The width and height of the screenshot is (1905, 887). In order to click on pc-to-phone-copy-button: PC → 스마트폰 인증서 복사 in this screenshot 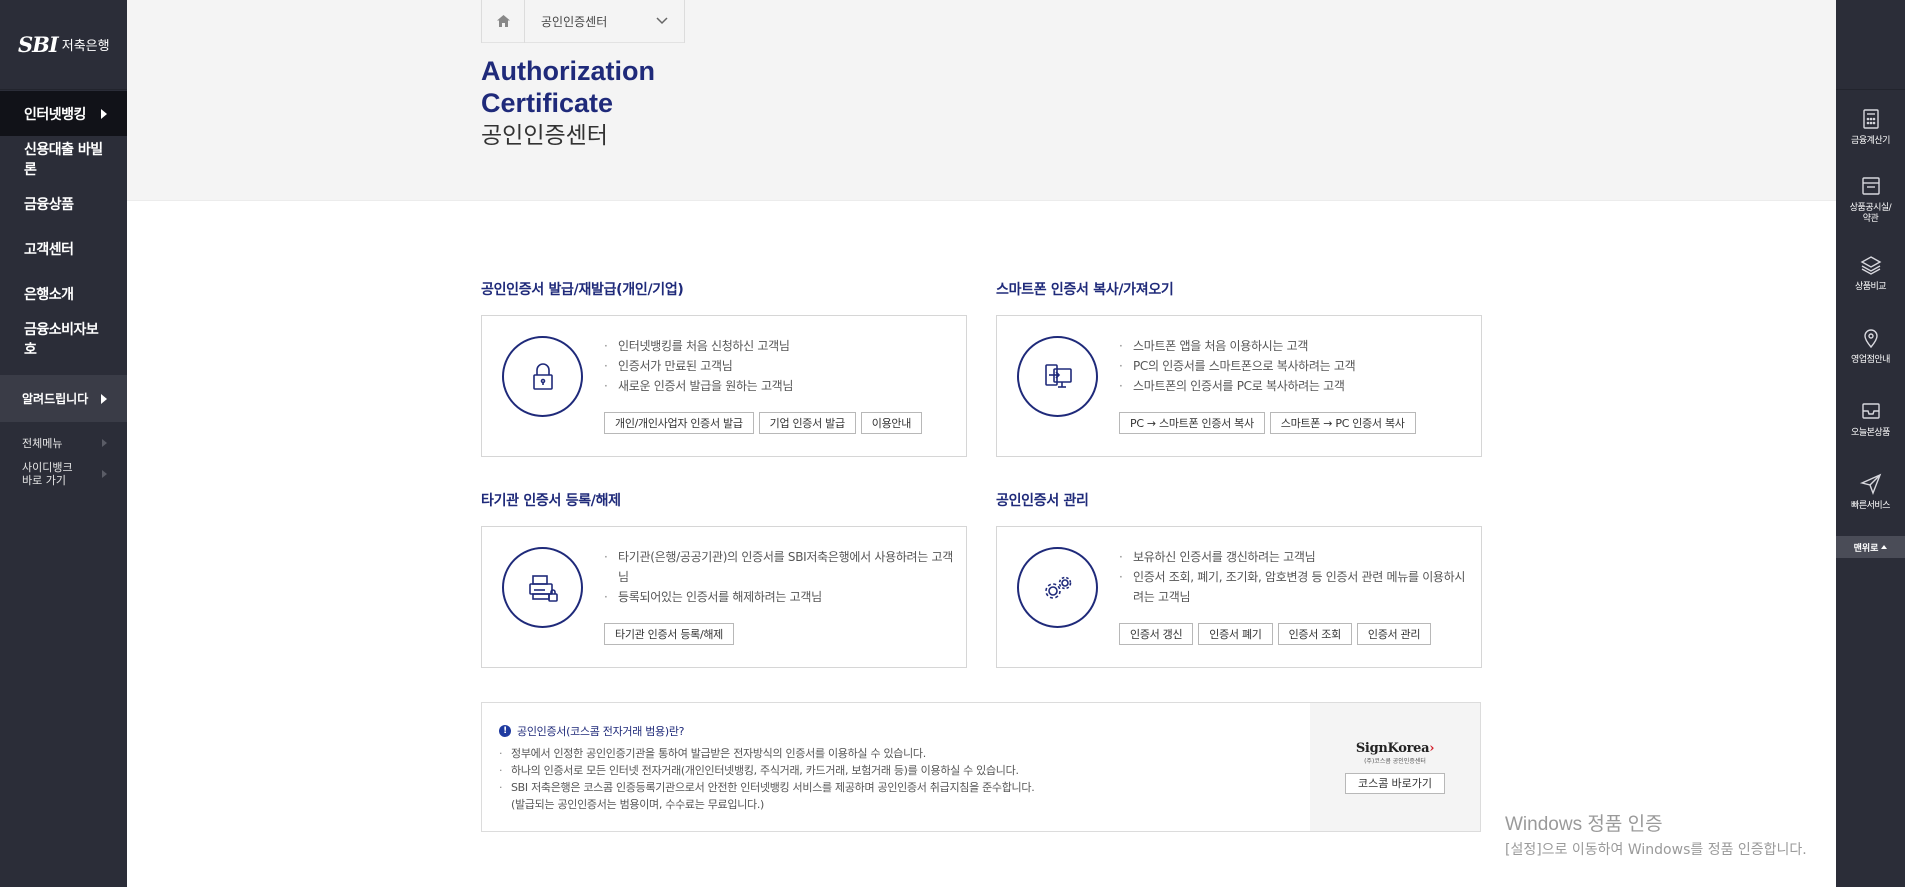, I will do `click(1192, 423)`.